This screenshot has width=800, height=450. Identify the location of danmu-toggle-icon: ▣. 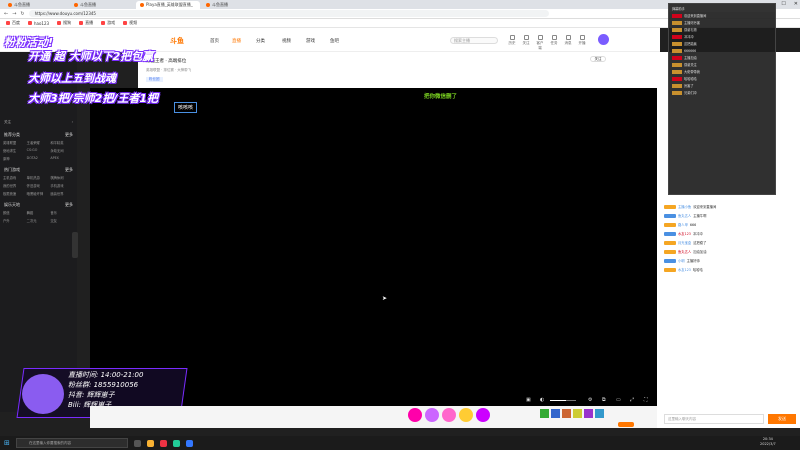
(528, 400).